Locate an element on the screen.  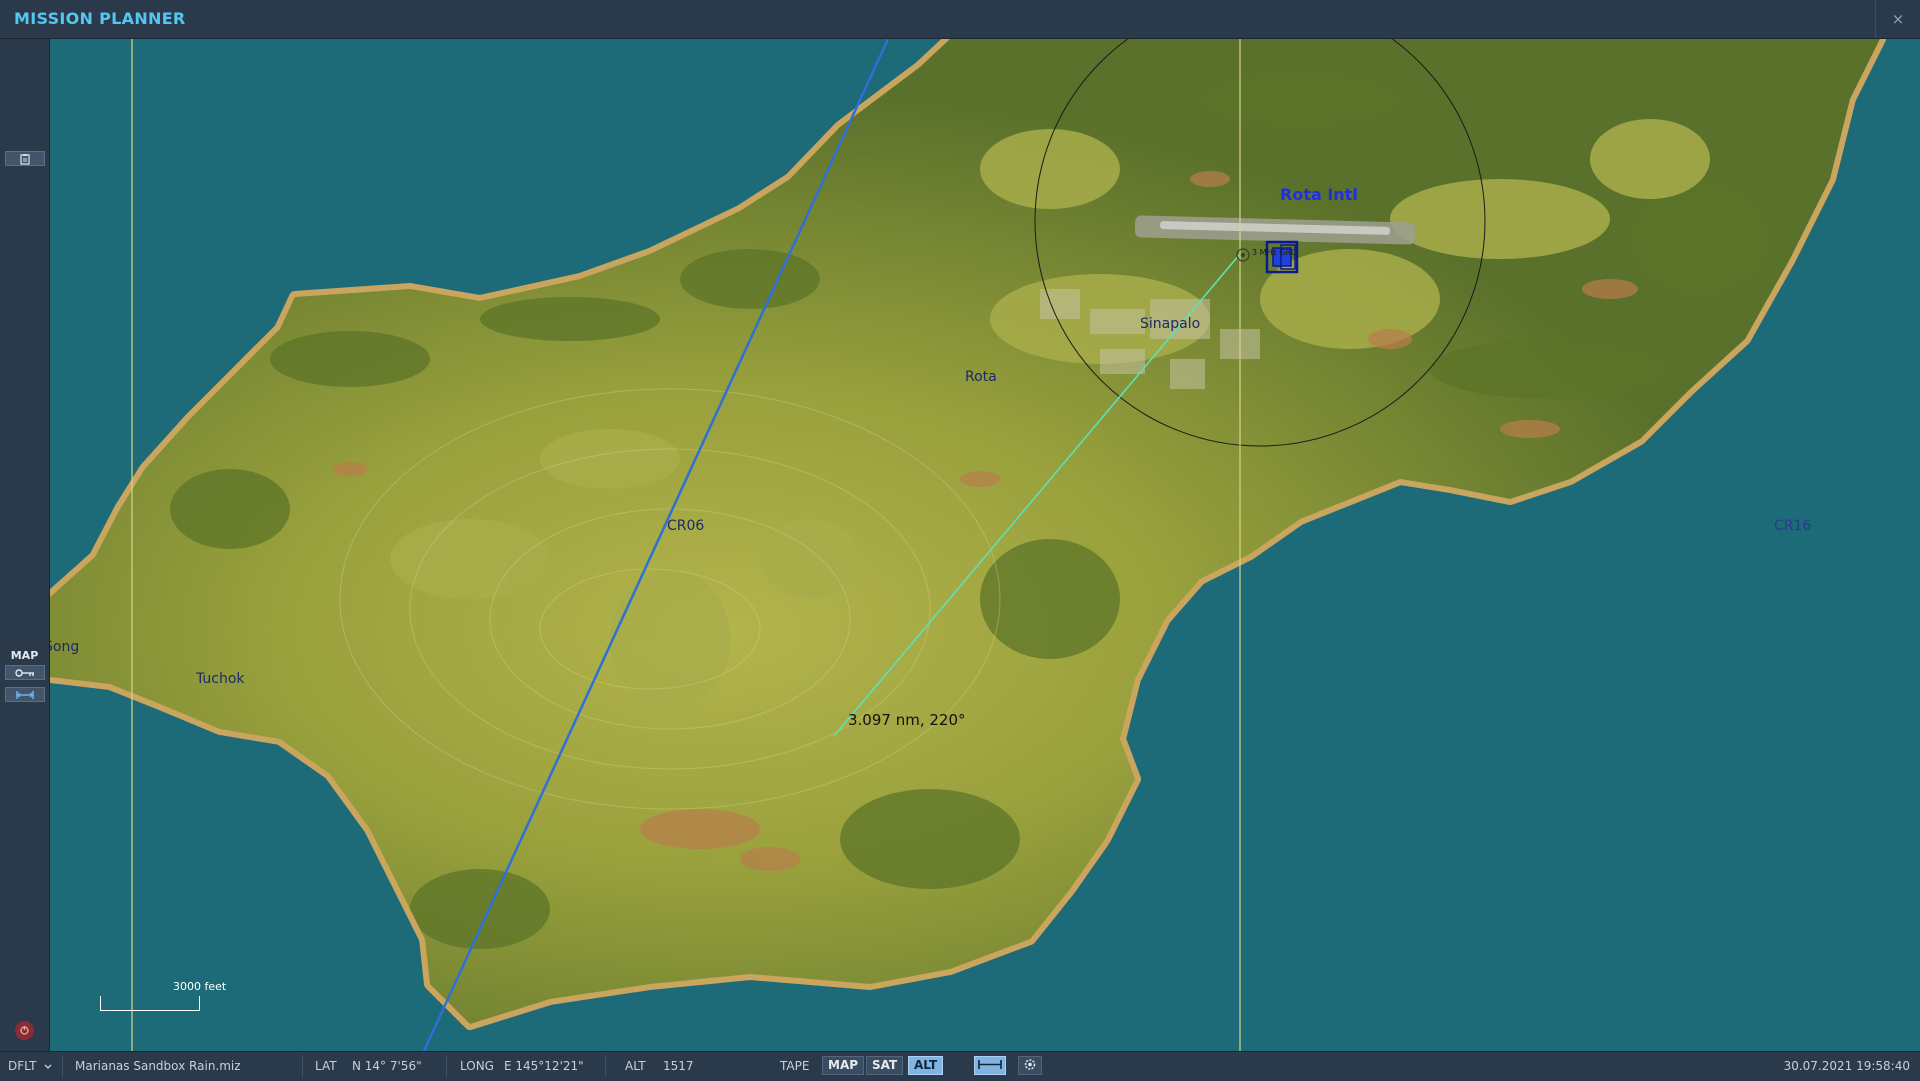
map-mode-button: MAP is located at coordinates (843, 1065).